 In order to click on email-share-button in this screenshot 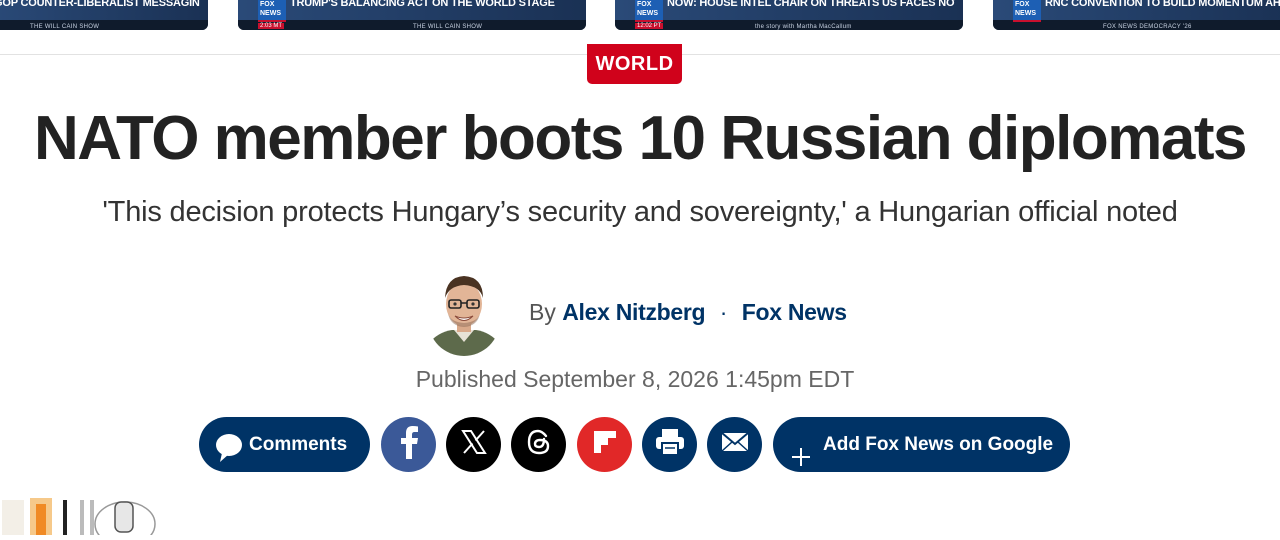, I will do `click(734, 444)`.